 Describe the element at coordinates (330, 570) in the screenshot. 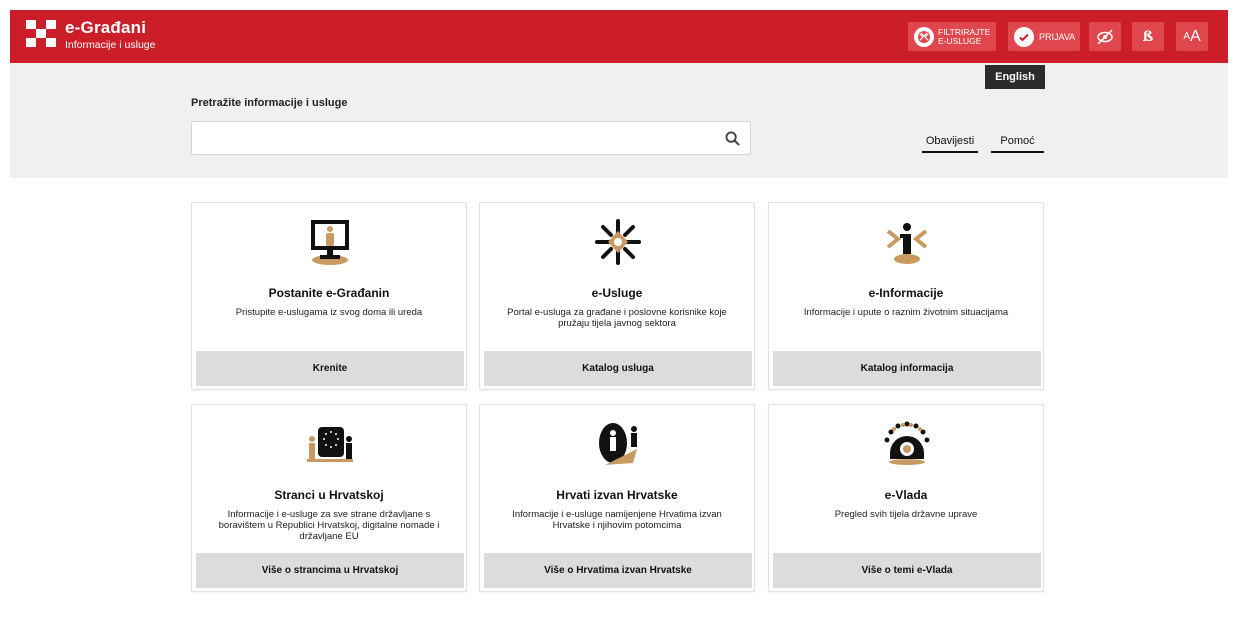

I see `card-button-foreigners: Više o strancima u Hrvatskoj` at that location.